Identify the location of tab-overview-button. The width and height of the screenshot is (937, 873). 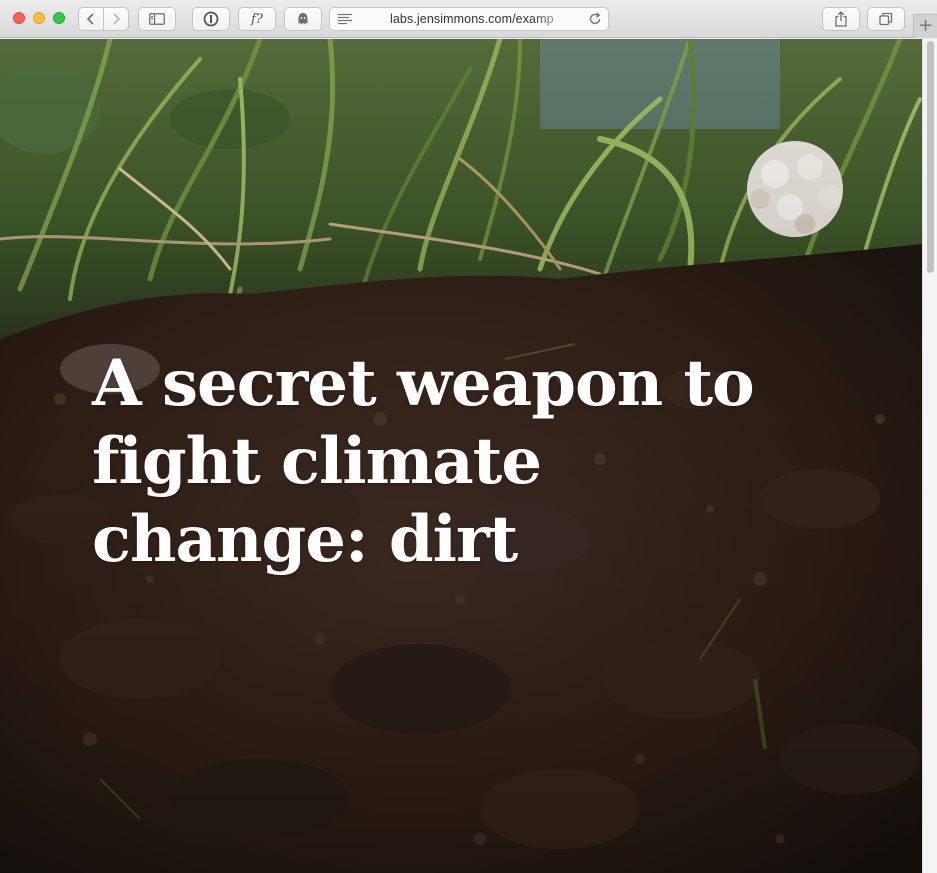
(886, 19).